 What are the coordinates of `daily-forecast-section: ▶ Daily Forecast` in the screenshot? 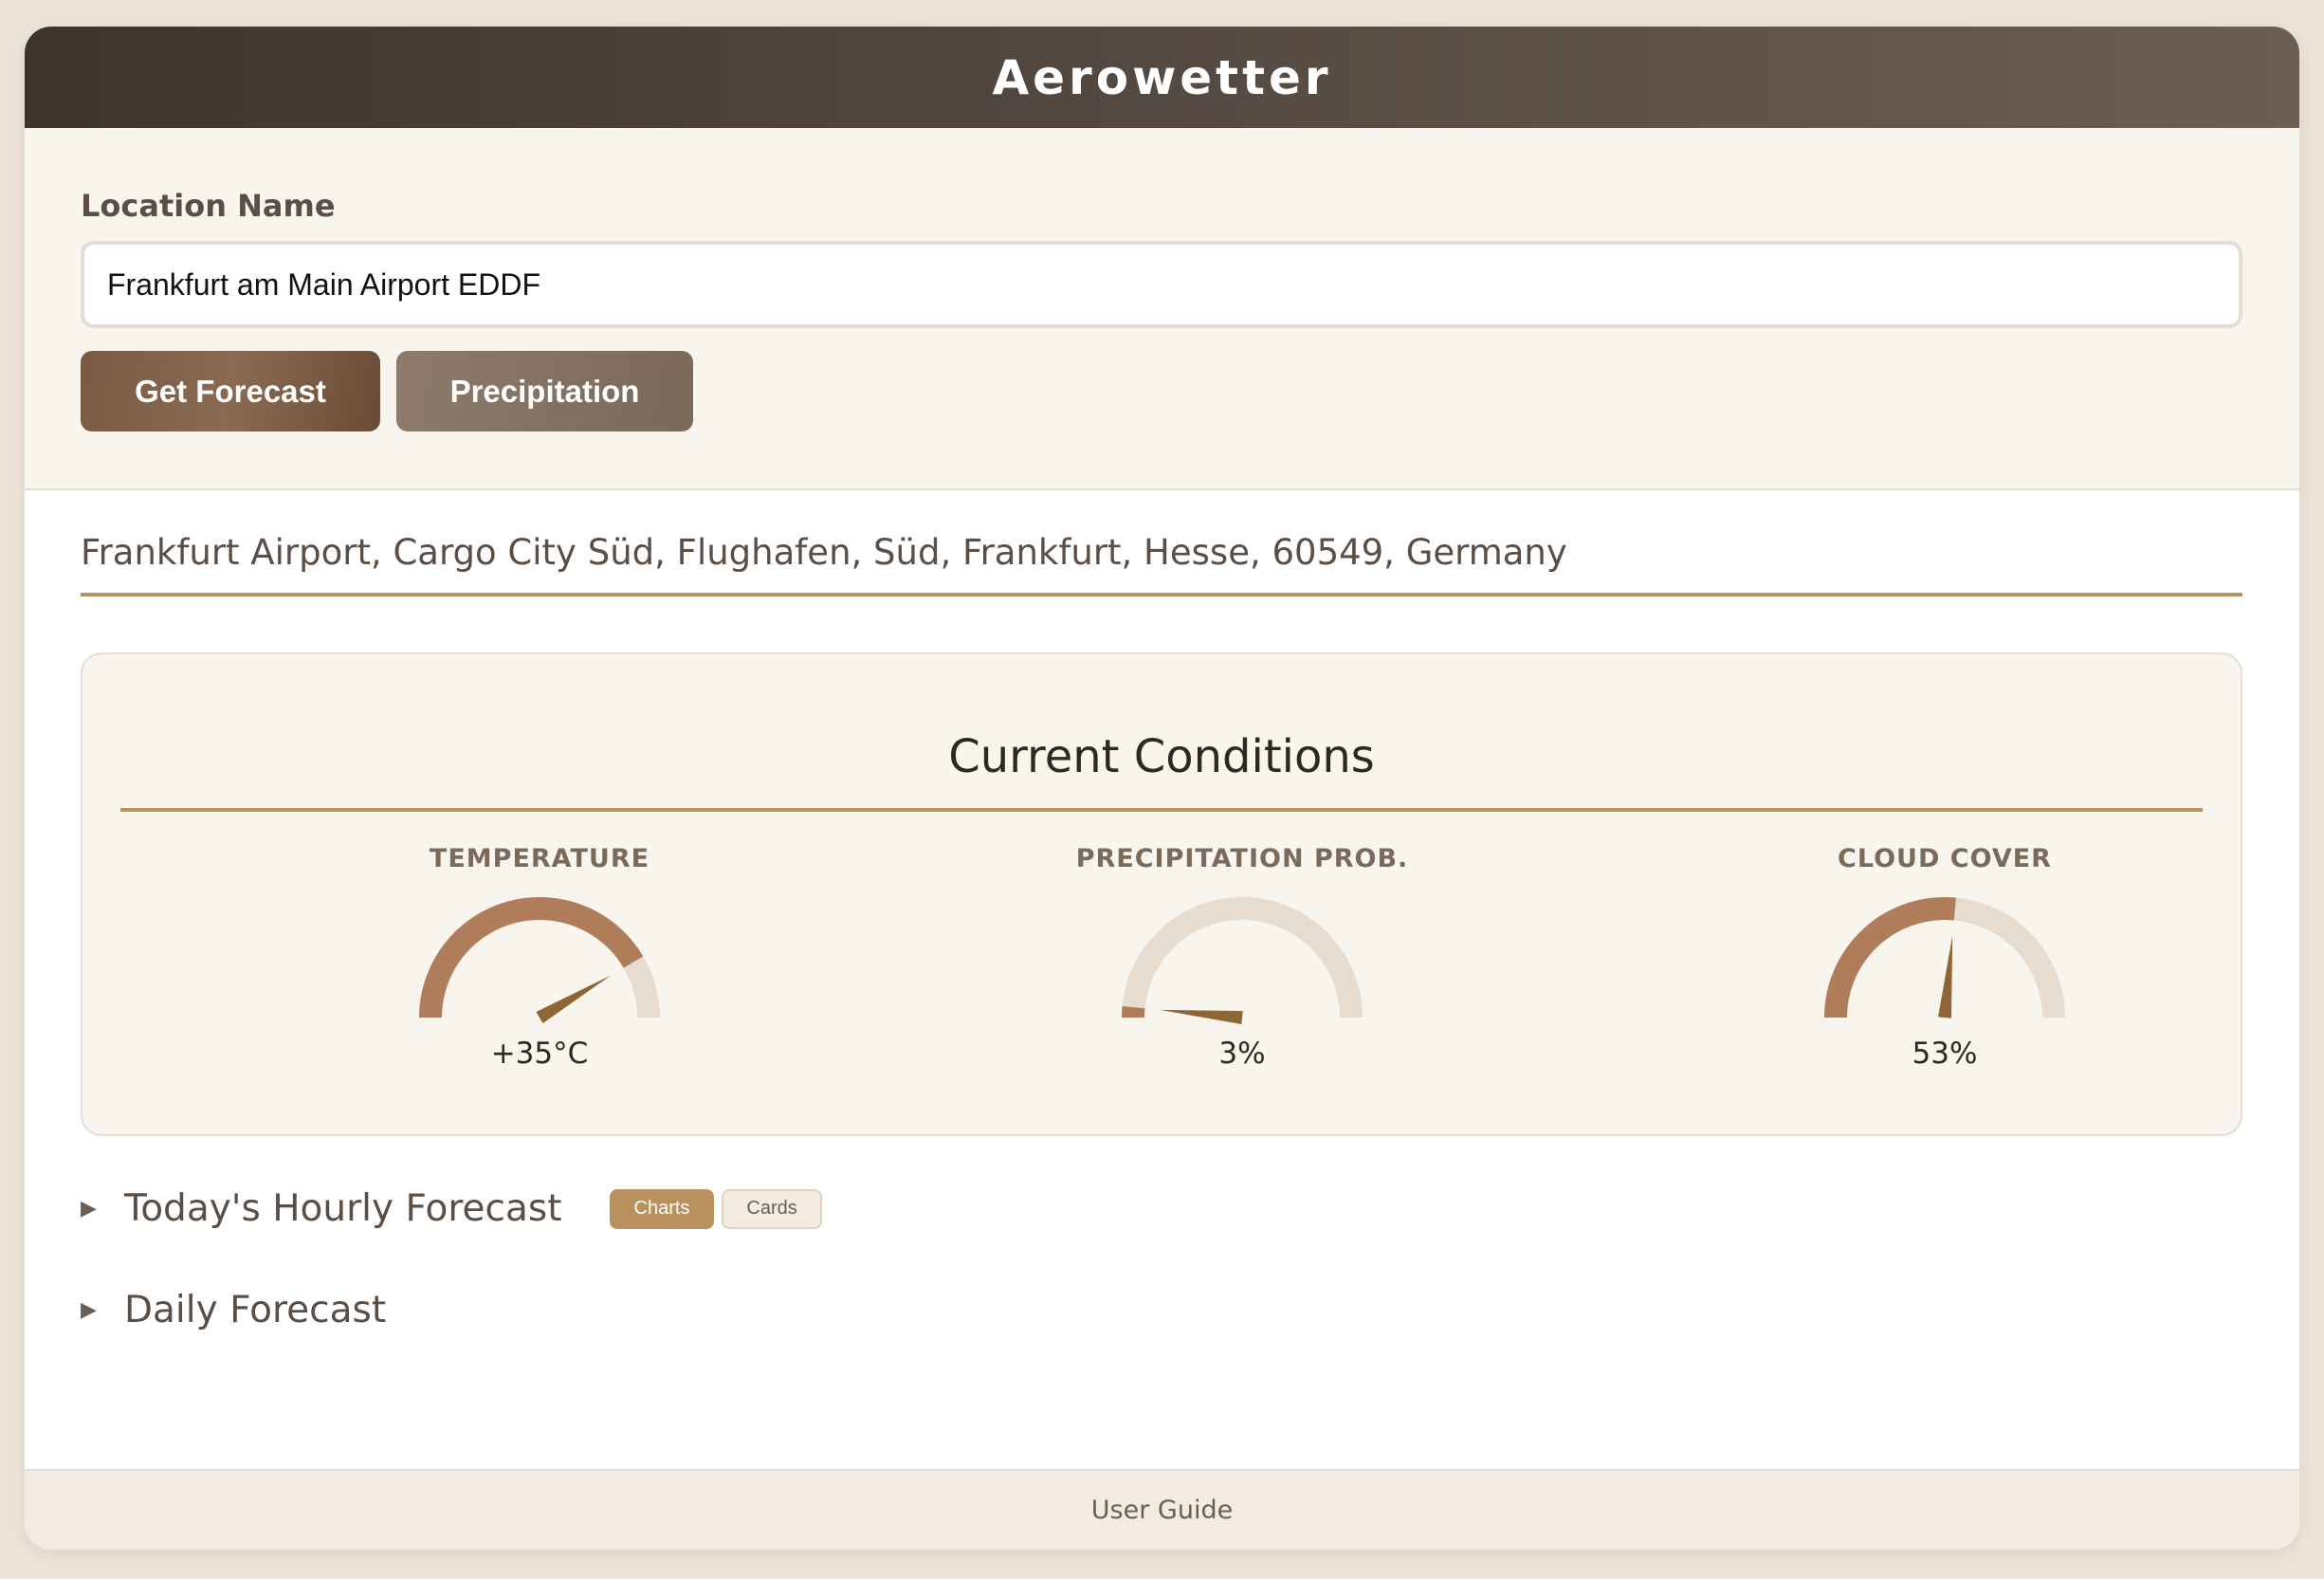 It's located at (233, 1310).